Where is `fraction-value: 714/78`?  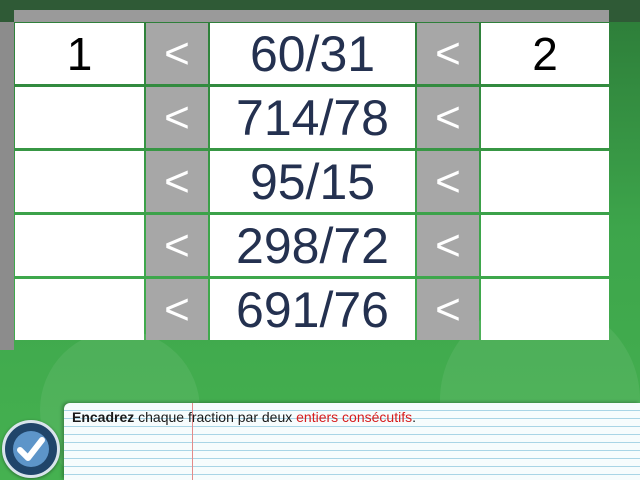
fraction-value: 714/78 is located at coordinates (312, 117).